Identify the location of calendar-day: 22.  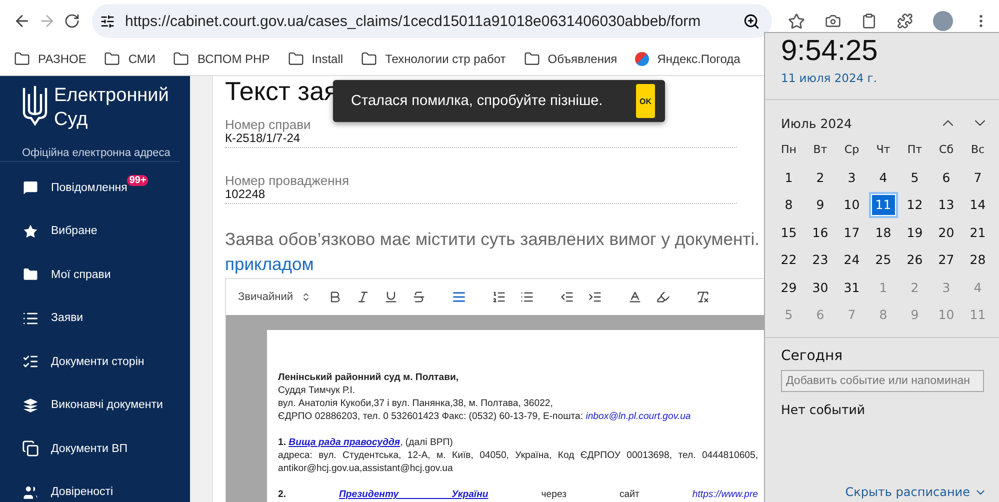
(789, 259).